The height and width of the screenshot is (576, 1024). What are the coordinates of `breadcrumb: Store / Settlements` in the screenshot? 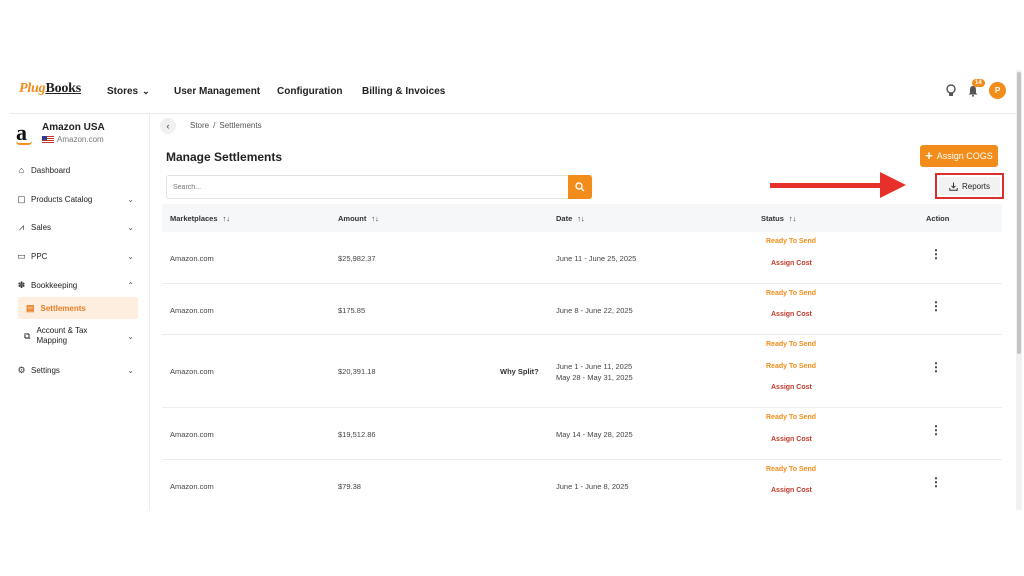 It's located at (228, 125).